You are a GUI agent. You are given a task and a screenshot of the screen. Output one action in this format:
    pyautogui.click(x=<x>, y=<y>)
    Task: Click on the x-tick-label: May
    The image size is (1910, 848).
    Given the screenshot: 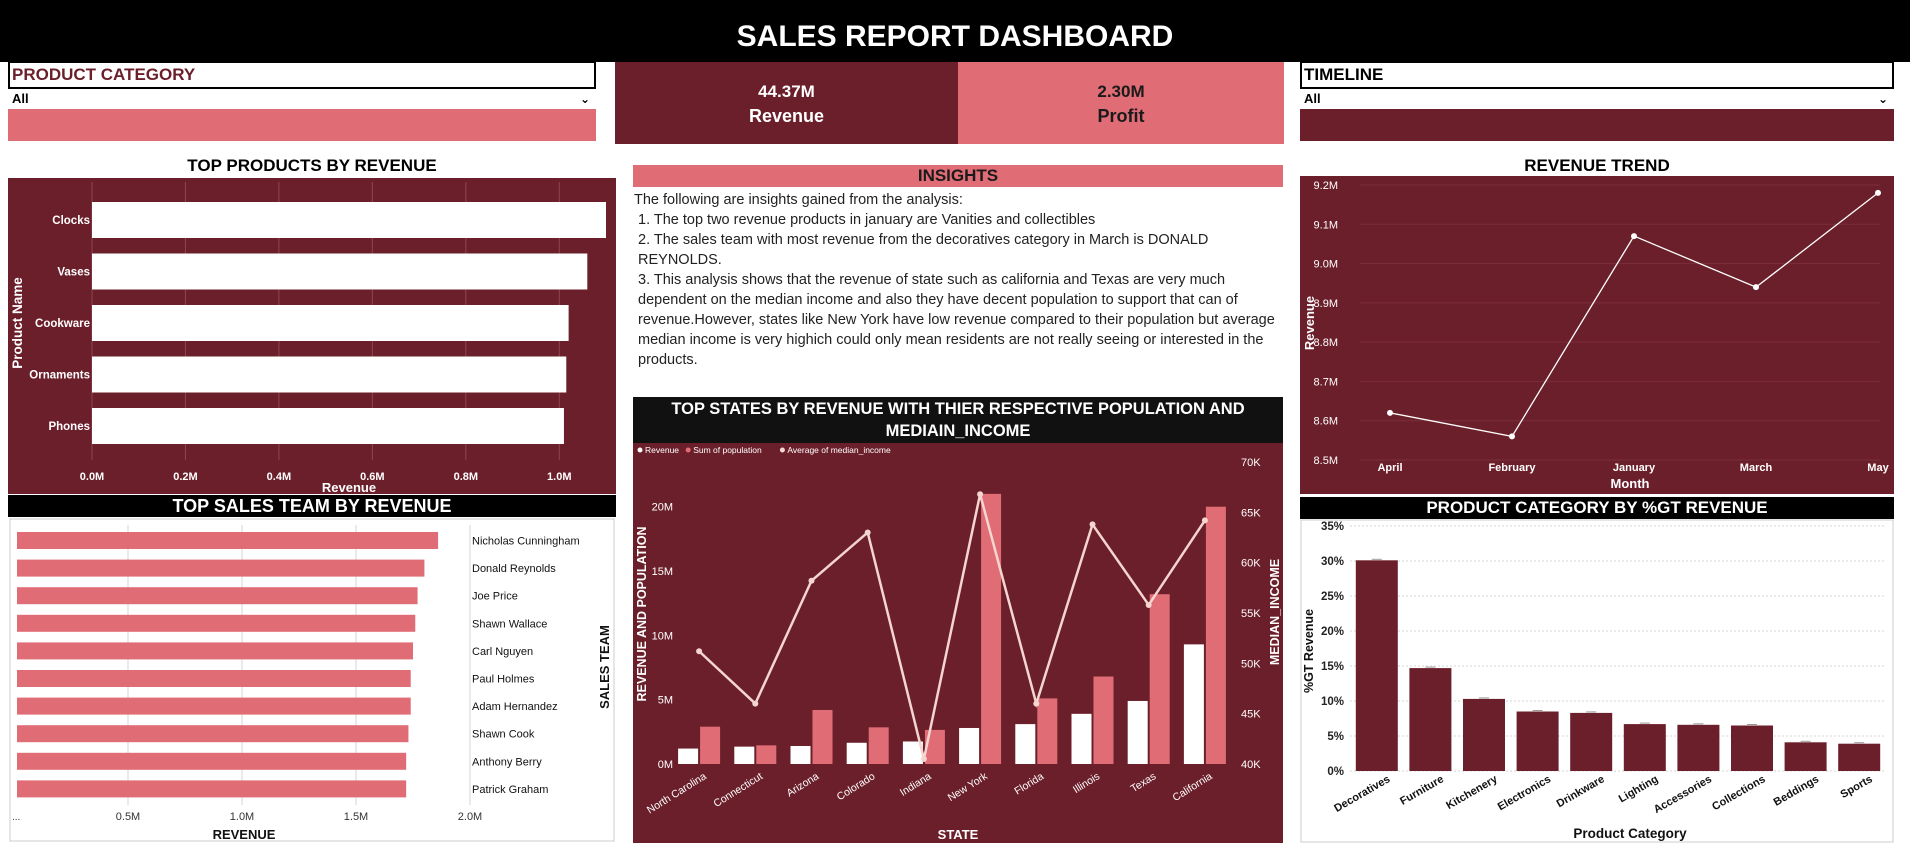 What is the action you would take?
    pyautogui.click(x=1878, y=468)
    